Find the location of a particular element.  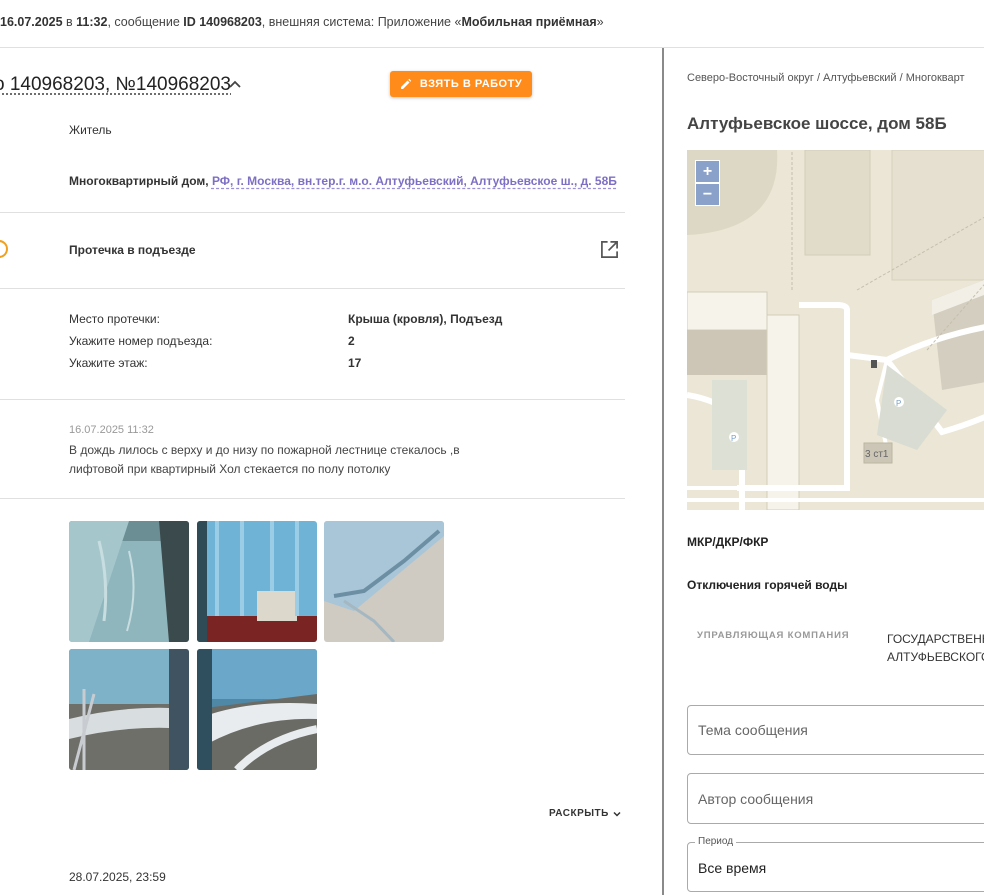

deadline-date: 28.07.2025, 23:59 is located at coordinates (117, 877).